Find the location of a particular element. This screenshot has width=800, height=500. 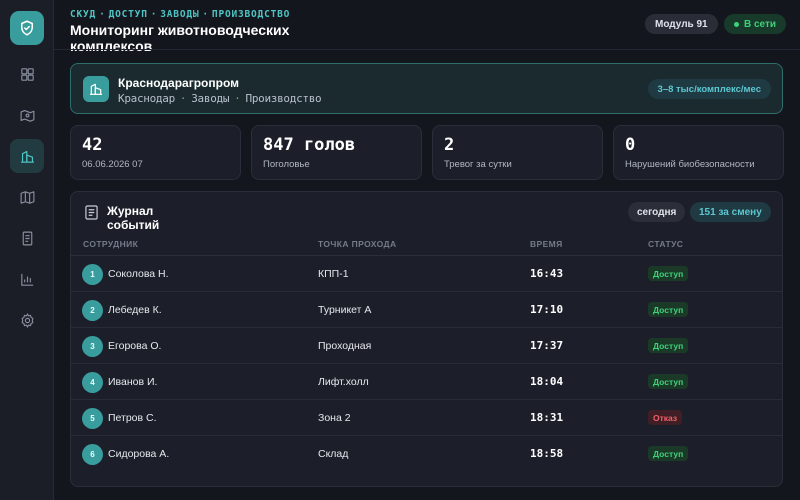

rate-badge: 3–8 тыс/комплекс/мес is located at coordinates (709, 89).